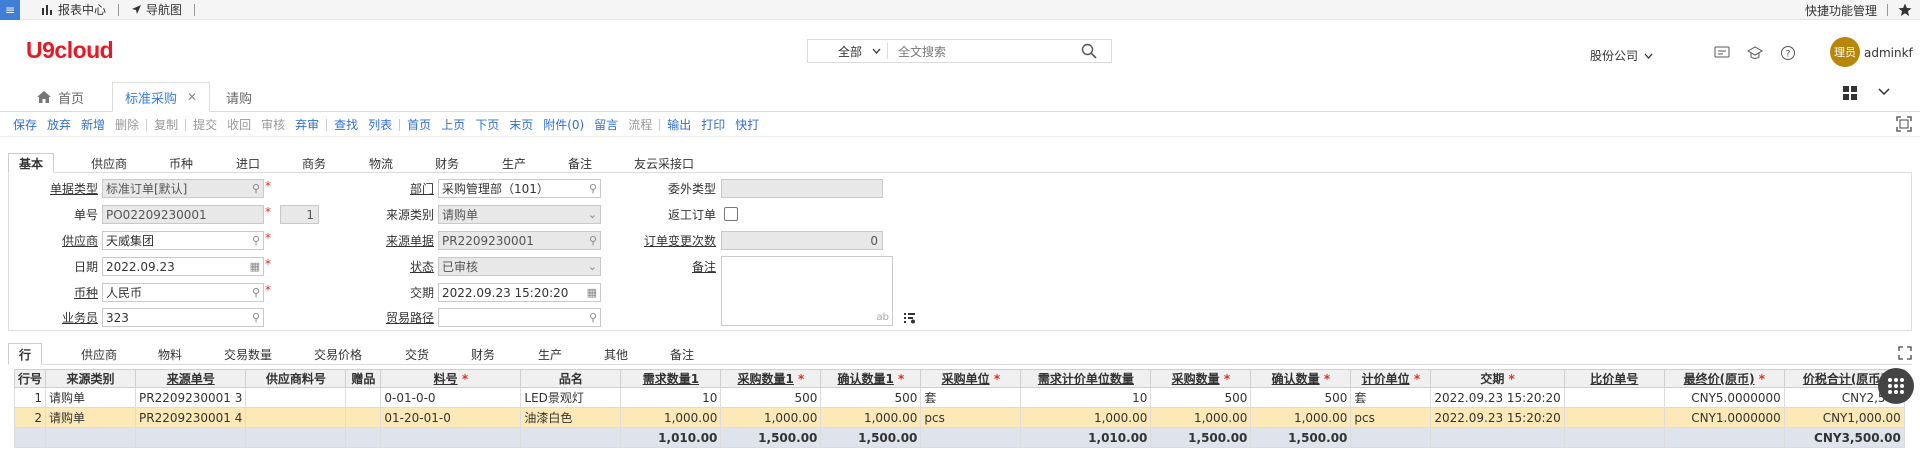 This screenshot has width=1920, height=473. What do you see at coordinates (192, 97) in the screenshot?
I see `close-icon: ✕` at bounding box center [192, 97].